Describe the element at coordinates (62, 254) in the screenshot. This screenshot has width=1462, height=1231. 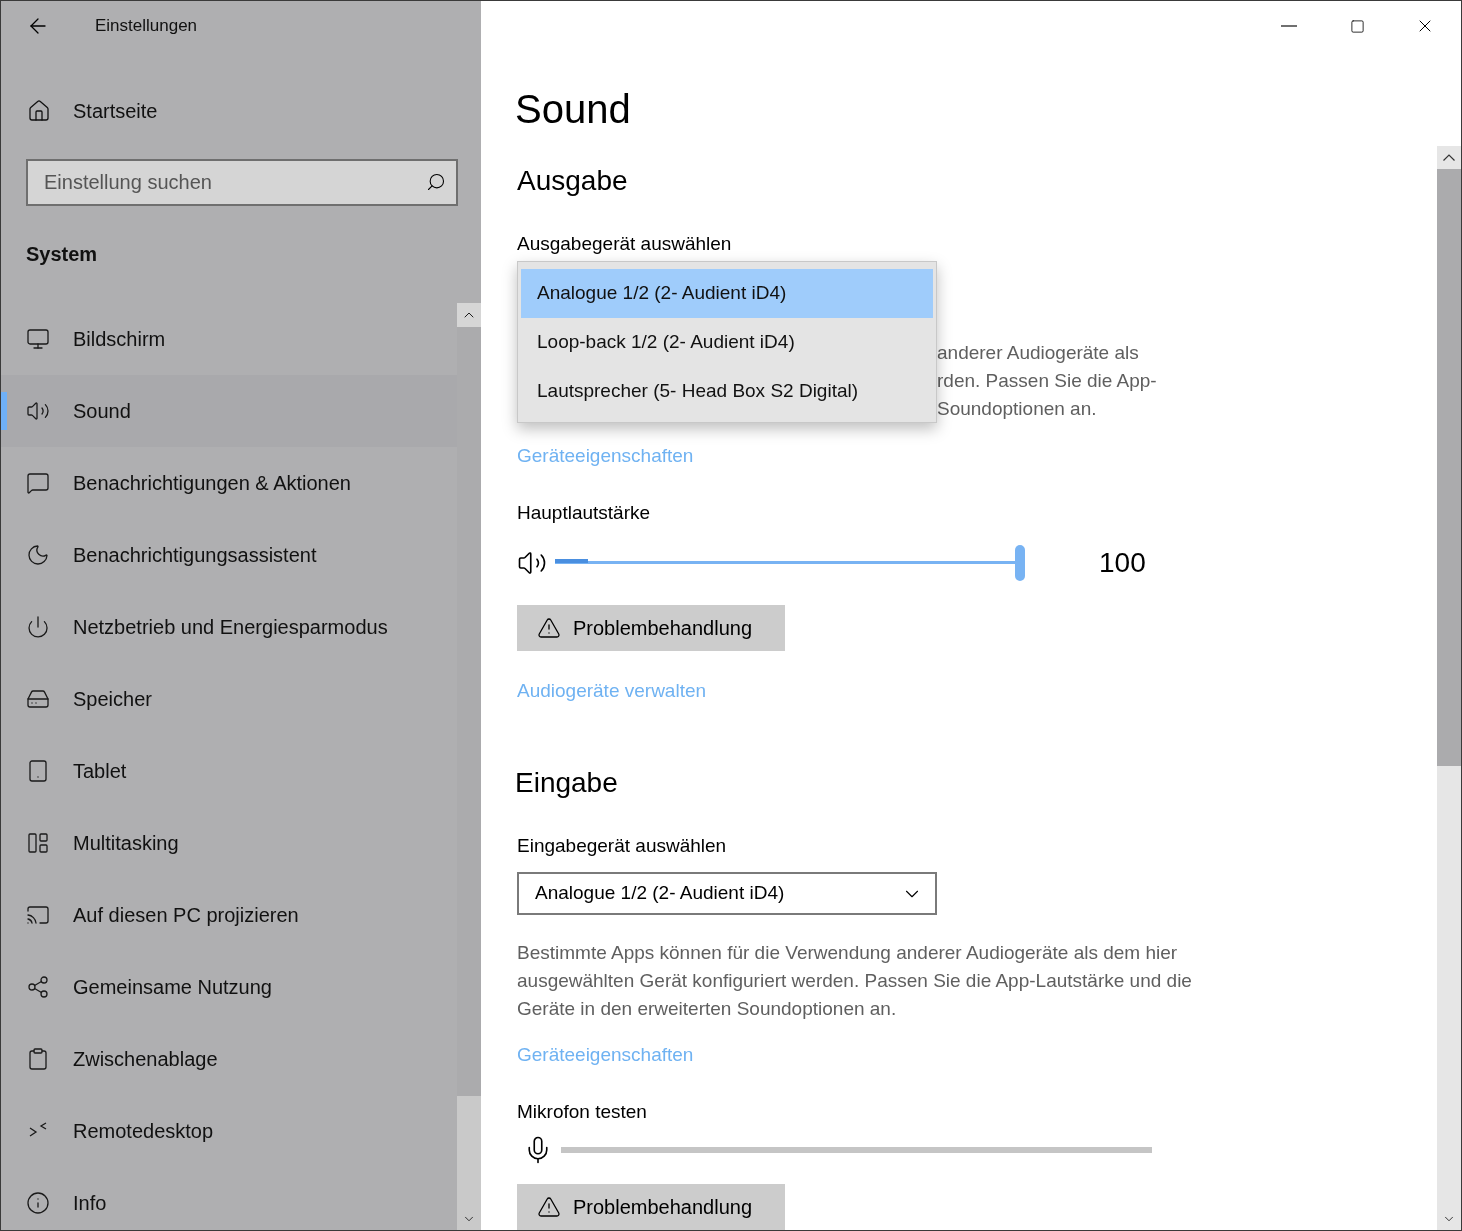
I see `section-title: System` at that location.